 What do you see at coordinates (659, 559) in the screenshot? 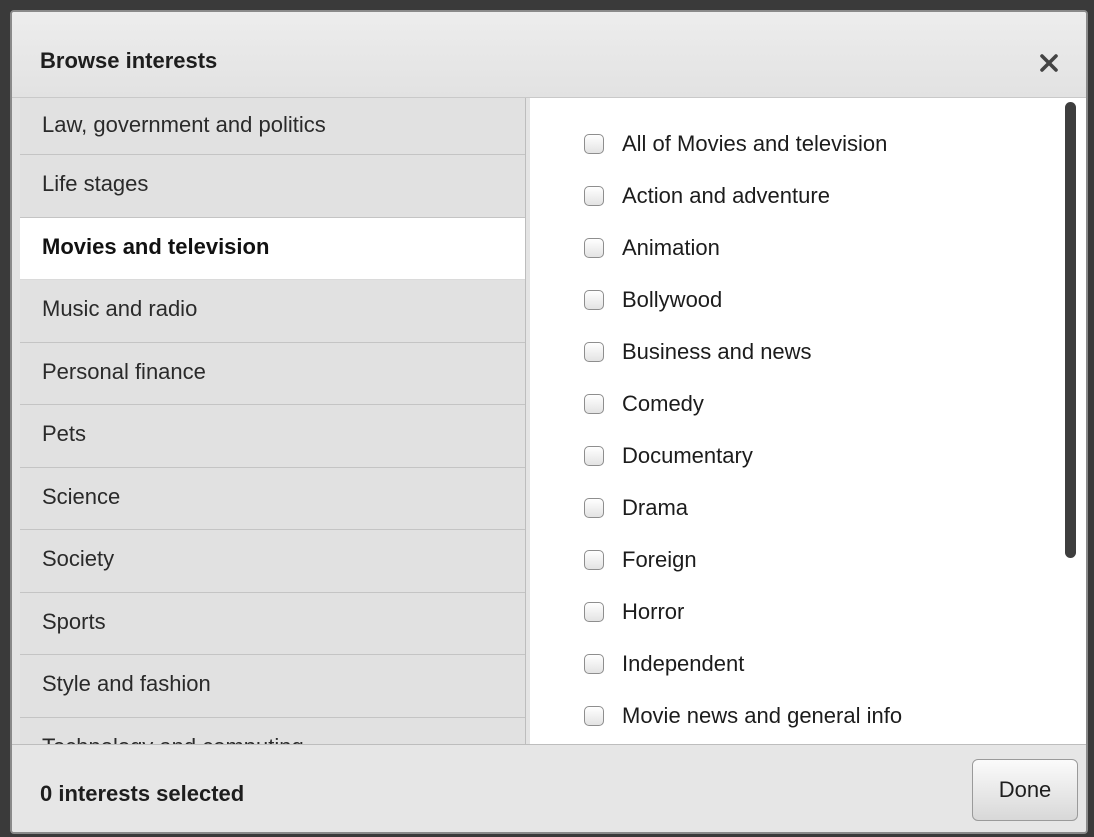
I see `interest-label: Foreign` at bounding box center [659, 559].